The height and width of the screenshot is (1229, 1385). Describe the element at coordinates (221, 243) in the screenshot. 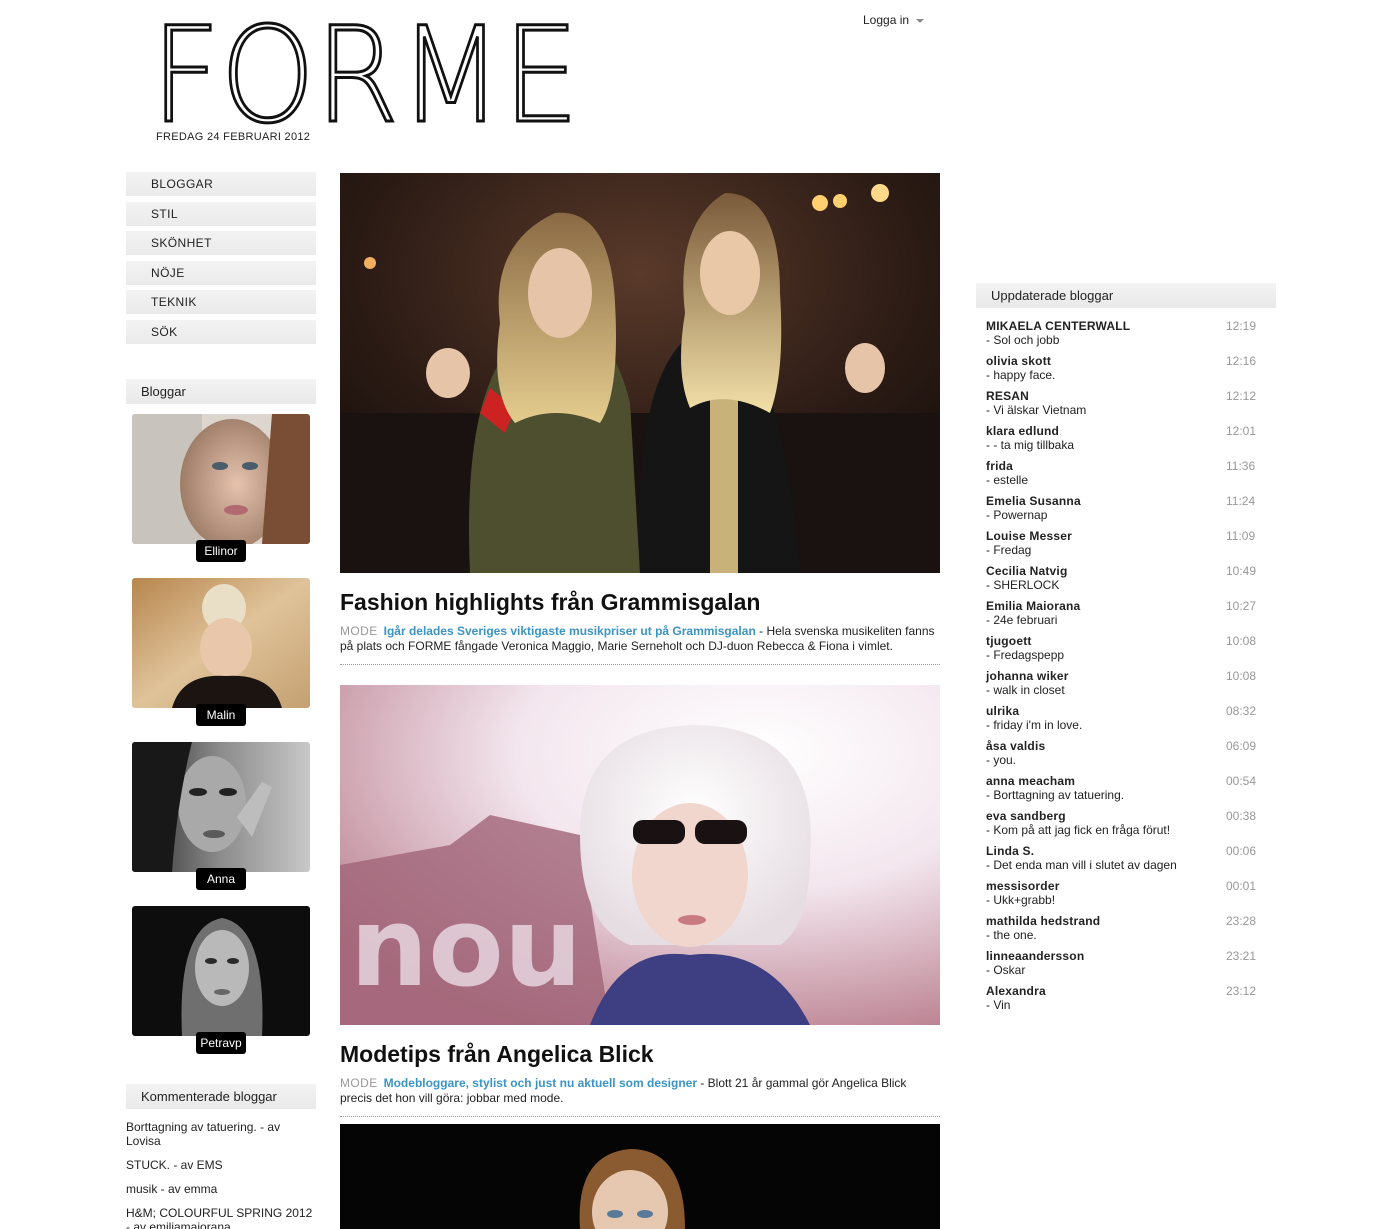

I see `nav-item-skonhet: SKÖNHET` at that location.